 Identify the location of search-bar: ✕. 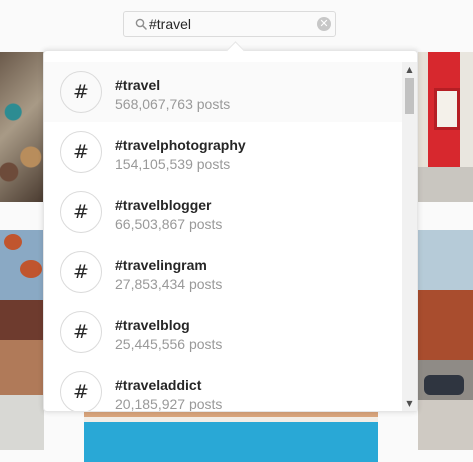
(229, 24).